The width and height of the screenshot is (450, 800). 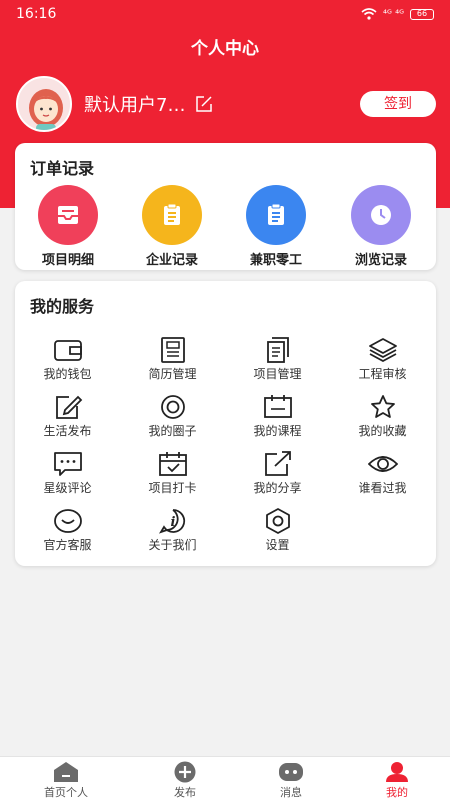 What do you see at coordinates (172, 350) in the screenshot?
I see `resume-icon` at bounding box center [172, 350].